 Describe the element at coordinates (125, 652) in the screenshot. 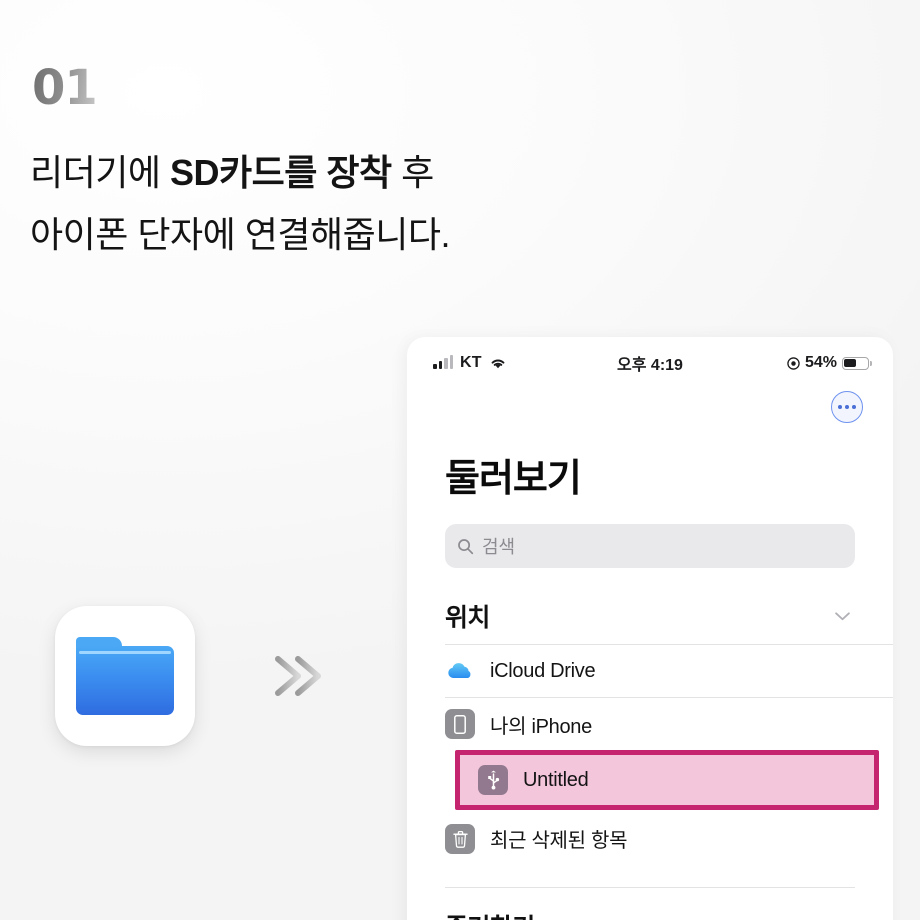

I see `folder-lip` at that location.